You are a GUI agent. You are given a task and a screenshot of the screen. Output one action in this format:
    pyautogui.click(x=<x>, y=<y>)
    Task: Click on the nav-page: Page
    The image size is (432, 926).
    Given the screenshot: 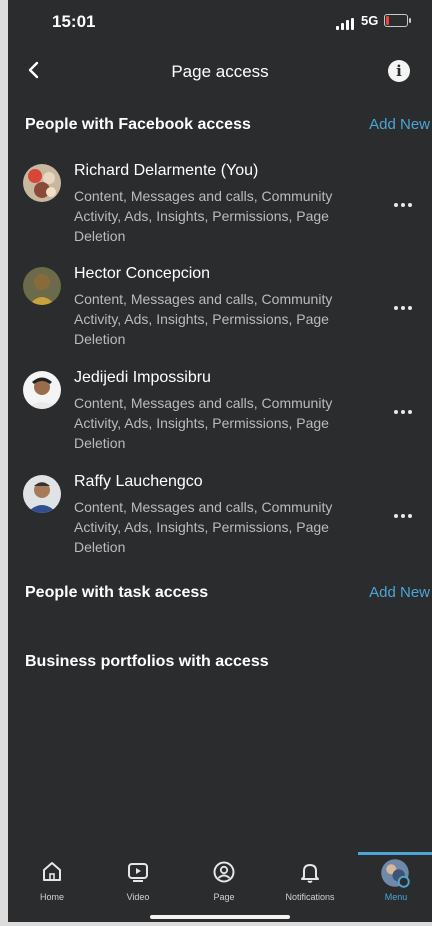 What is the action you would take?
    pyautogui.click(x=224, y=879)
    